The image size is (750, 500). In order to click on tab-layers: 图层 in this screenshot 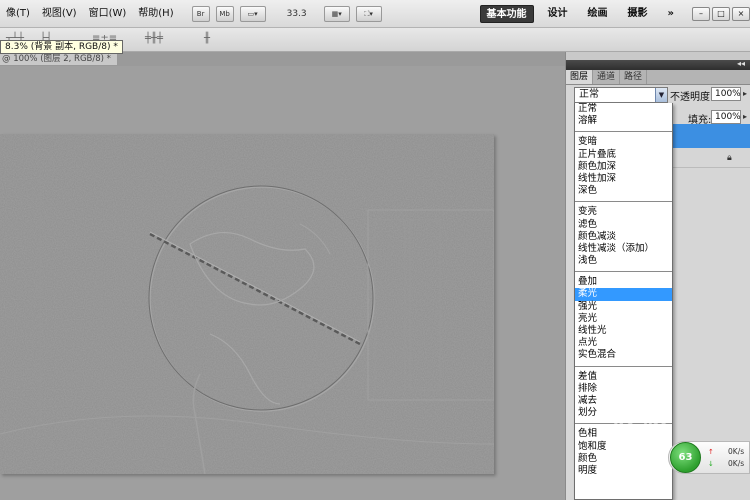, I will do `click(580, 77)`.